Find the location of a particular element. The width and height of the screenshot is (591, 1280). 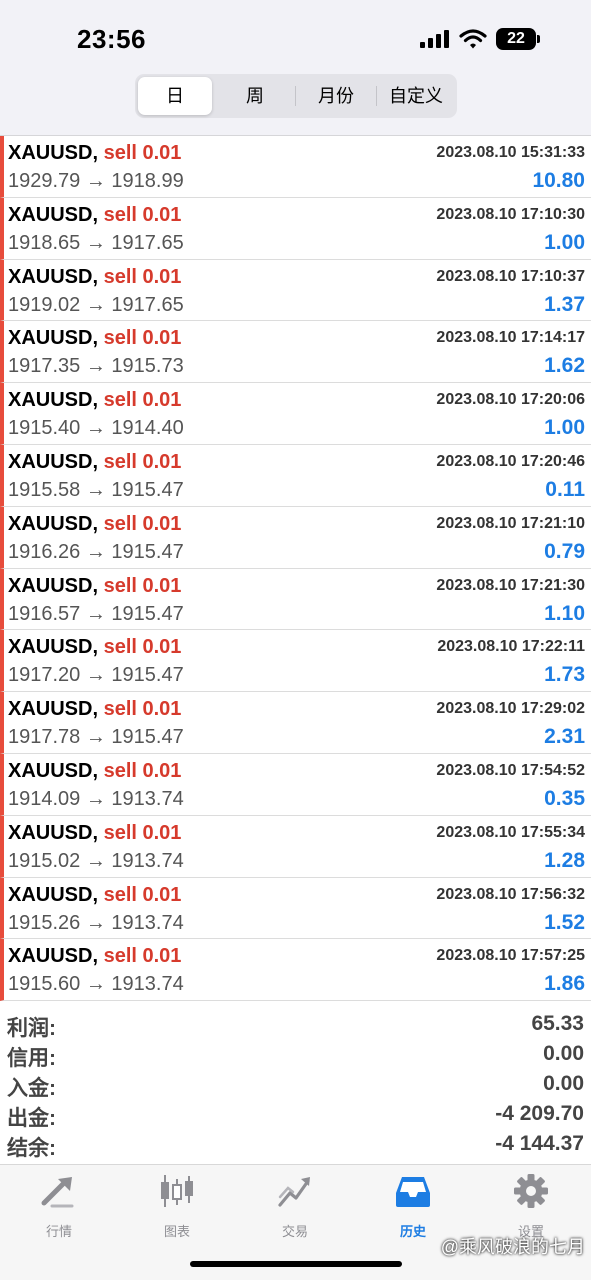

tab-trade: 交易 is located at coordinates (295, 1208).